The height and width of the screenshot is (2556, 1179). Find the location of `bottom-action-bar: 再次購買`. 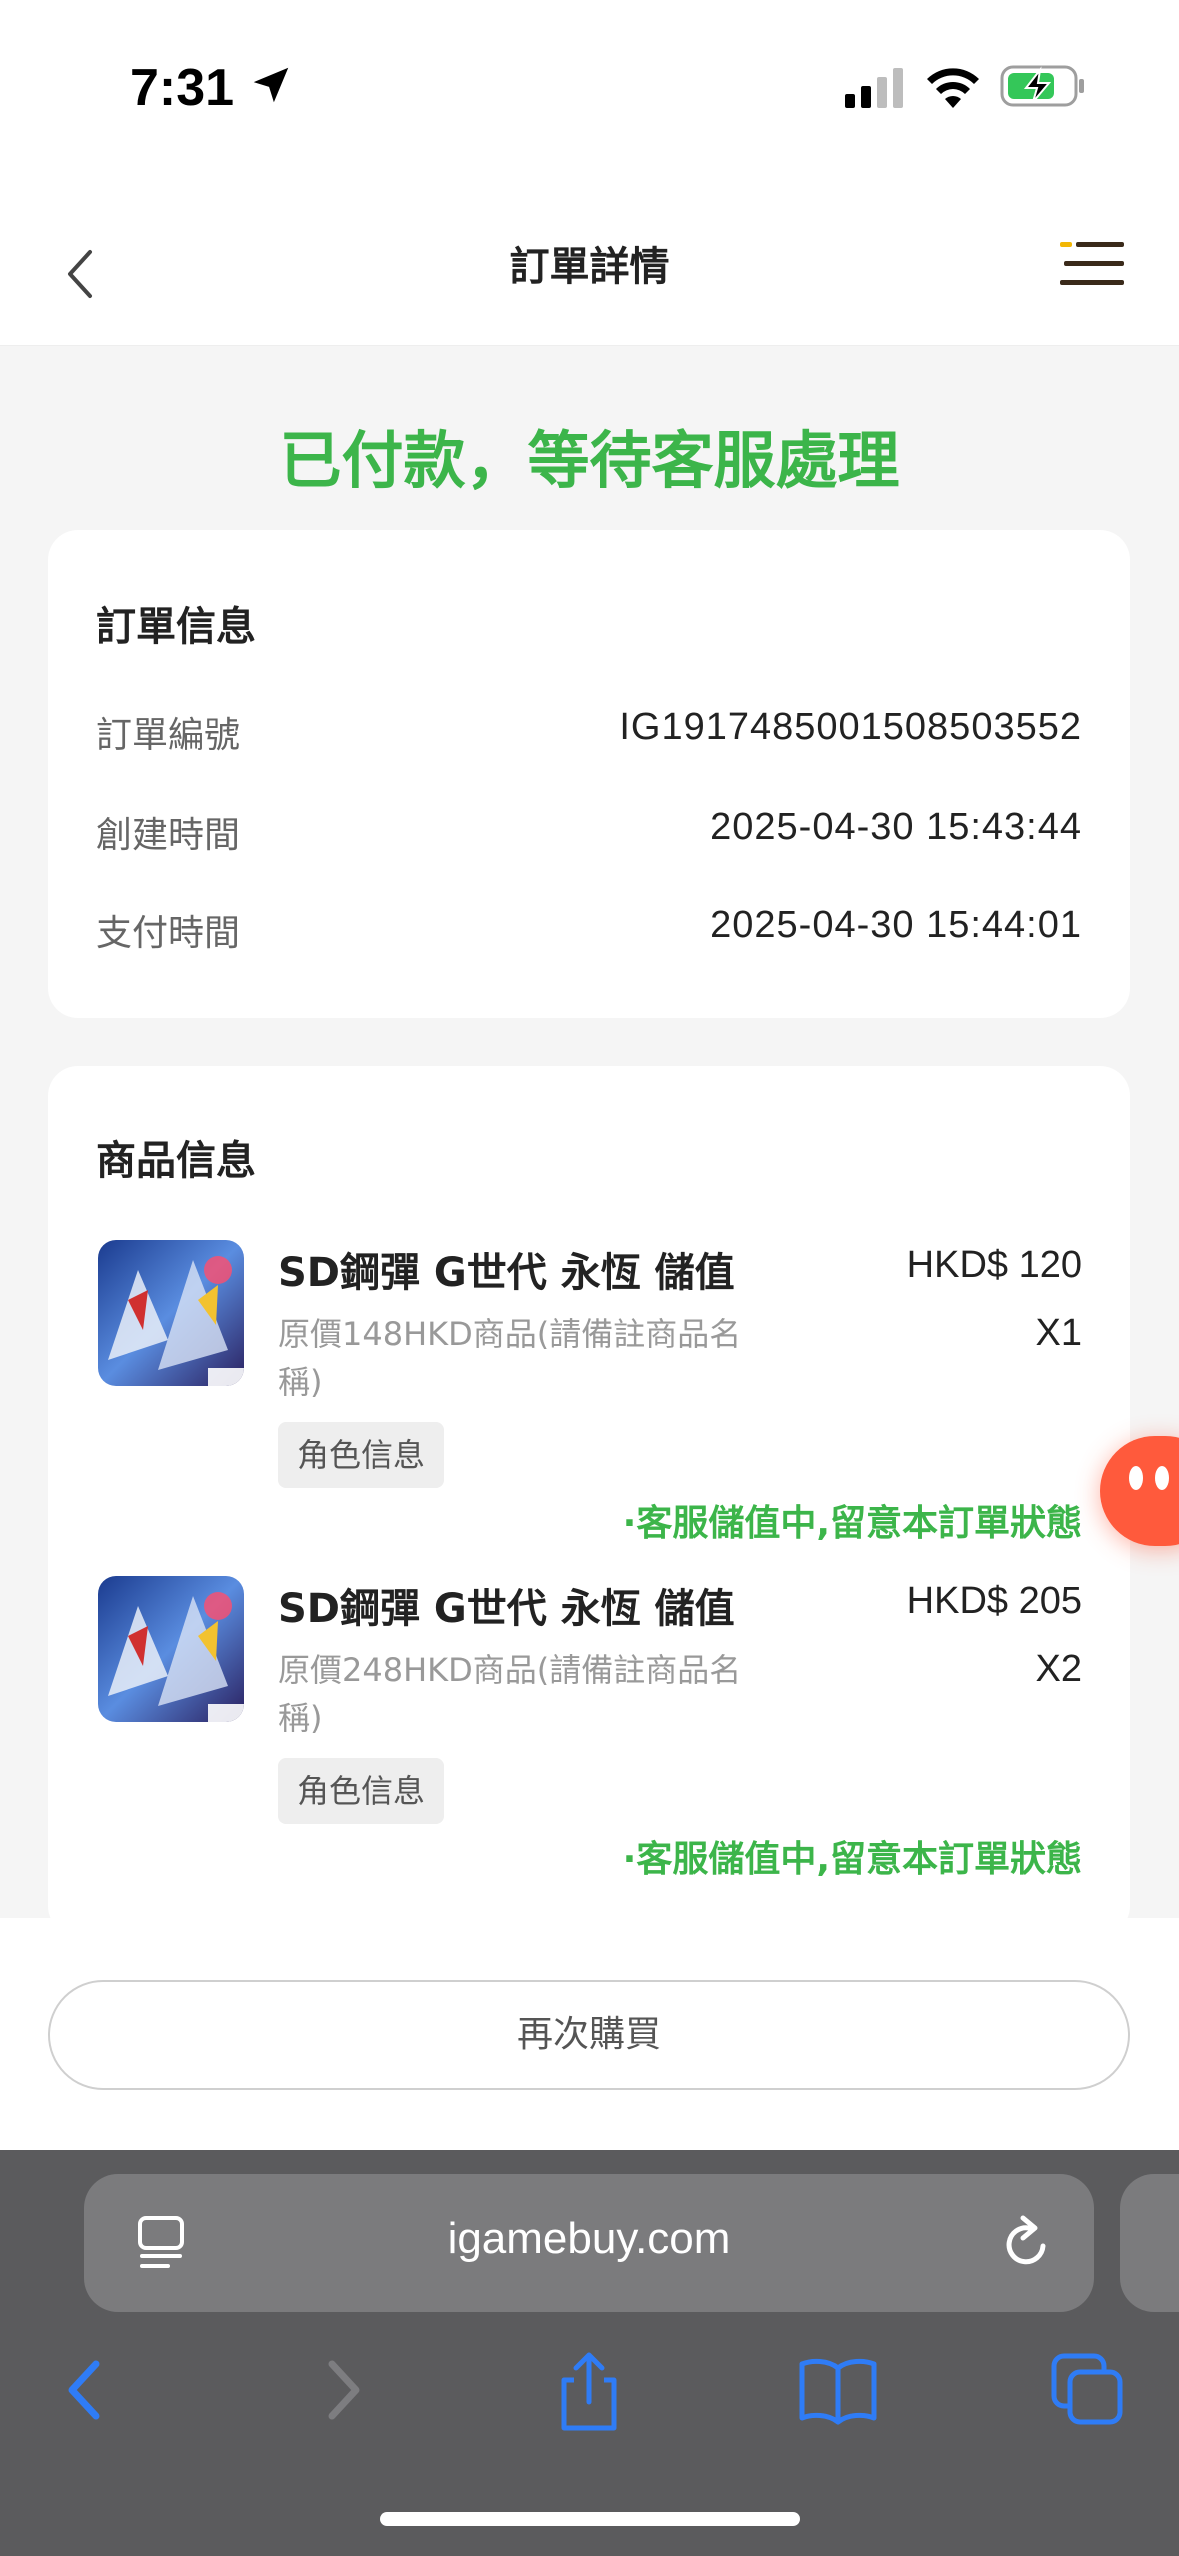

bottom-action-bar: 再次購買 is located at coordinates (589, 2034).